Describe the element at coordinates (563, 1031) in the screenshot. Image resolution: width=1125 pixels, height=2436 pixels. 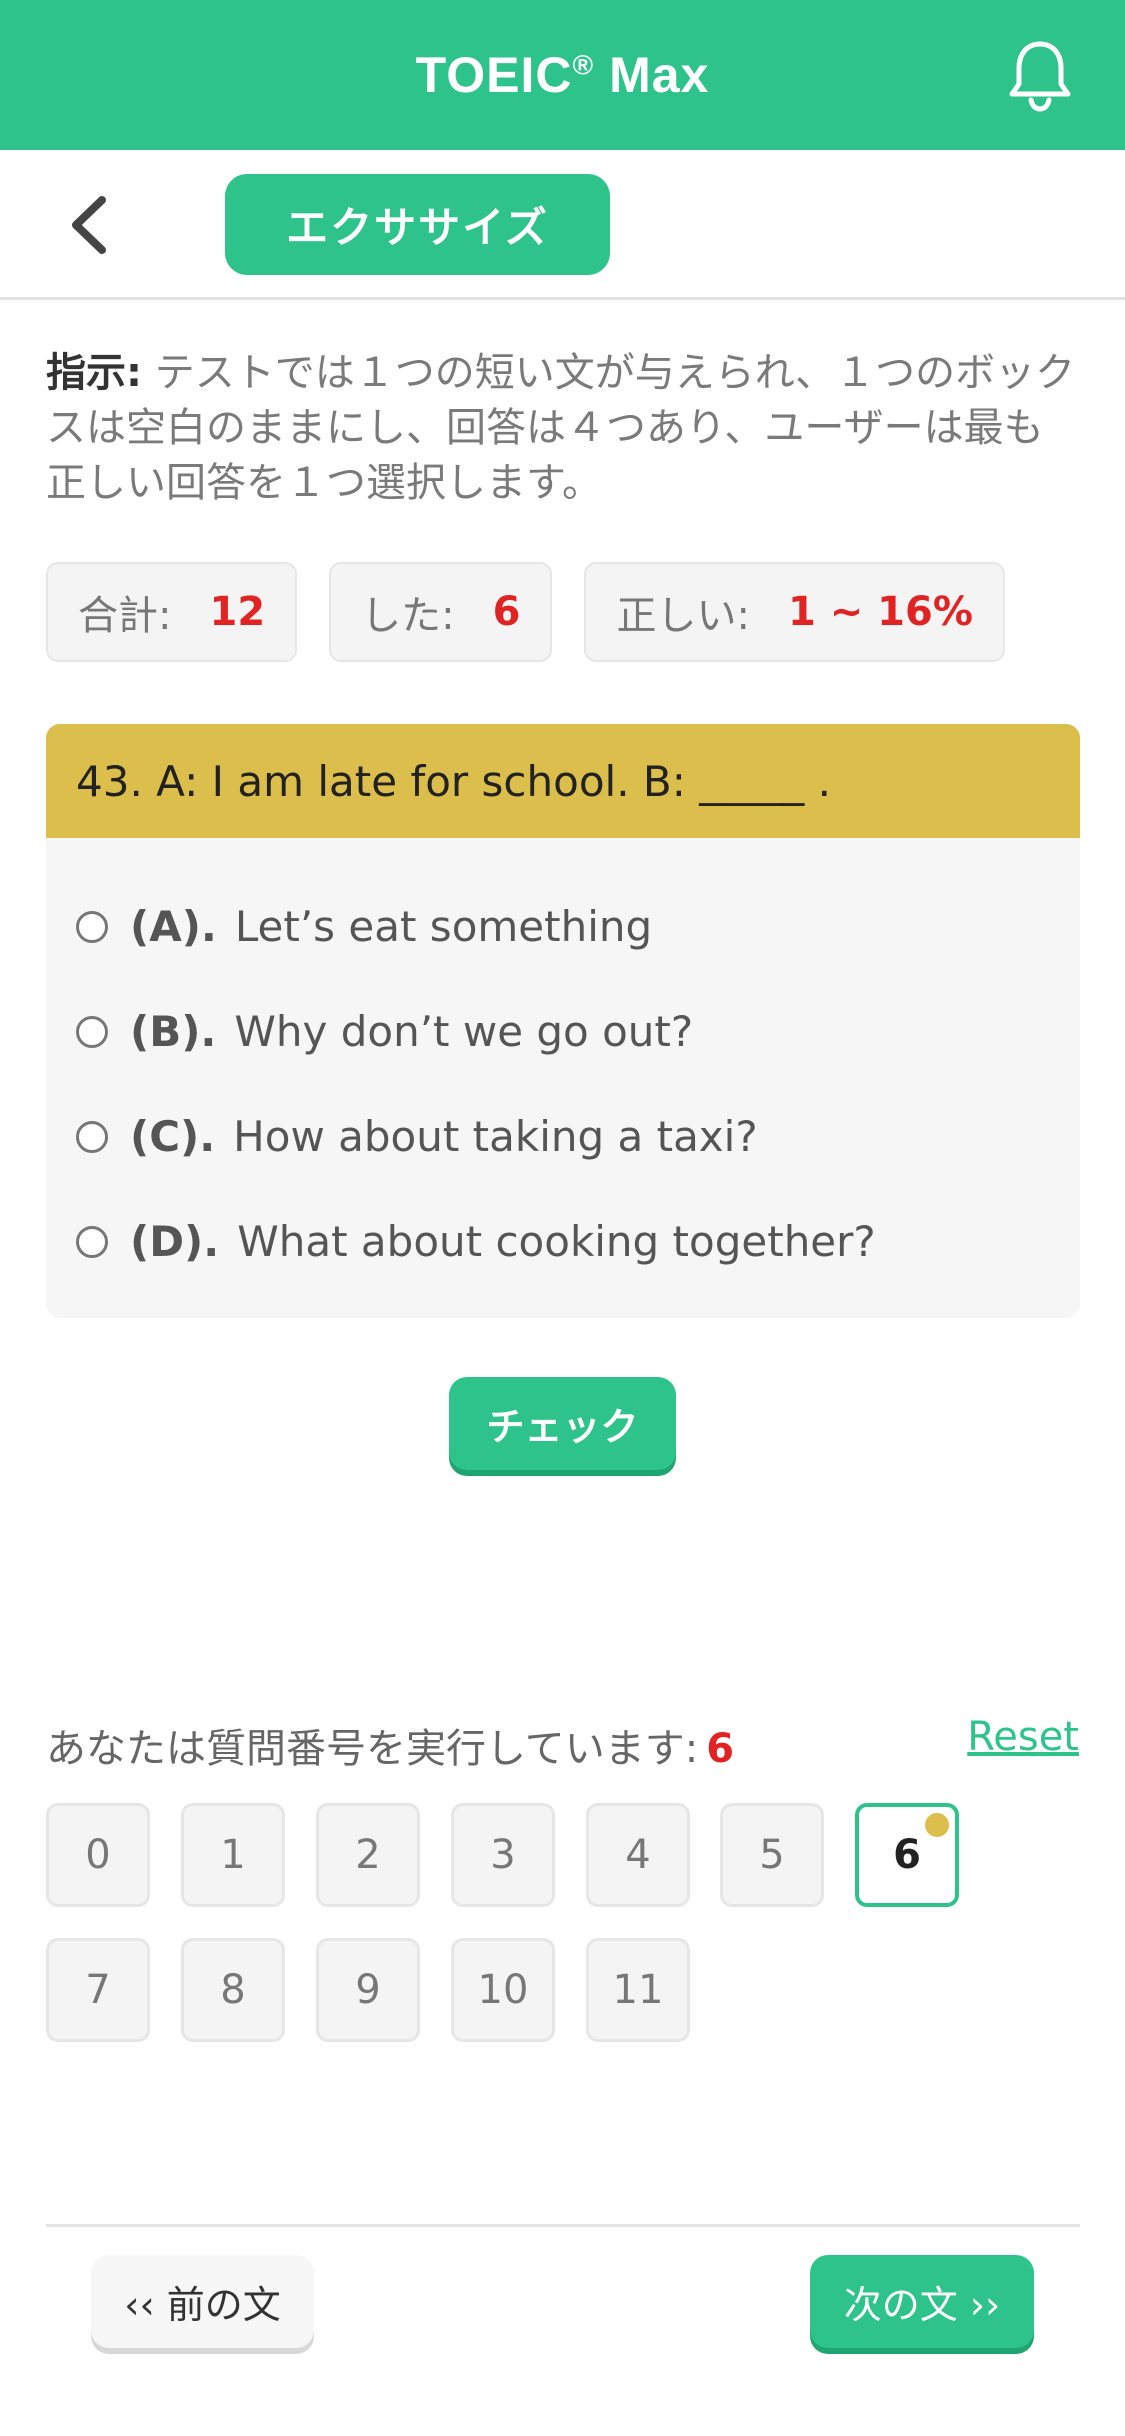
I see `option-b: (B). Why don’t we go out?` at that location.